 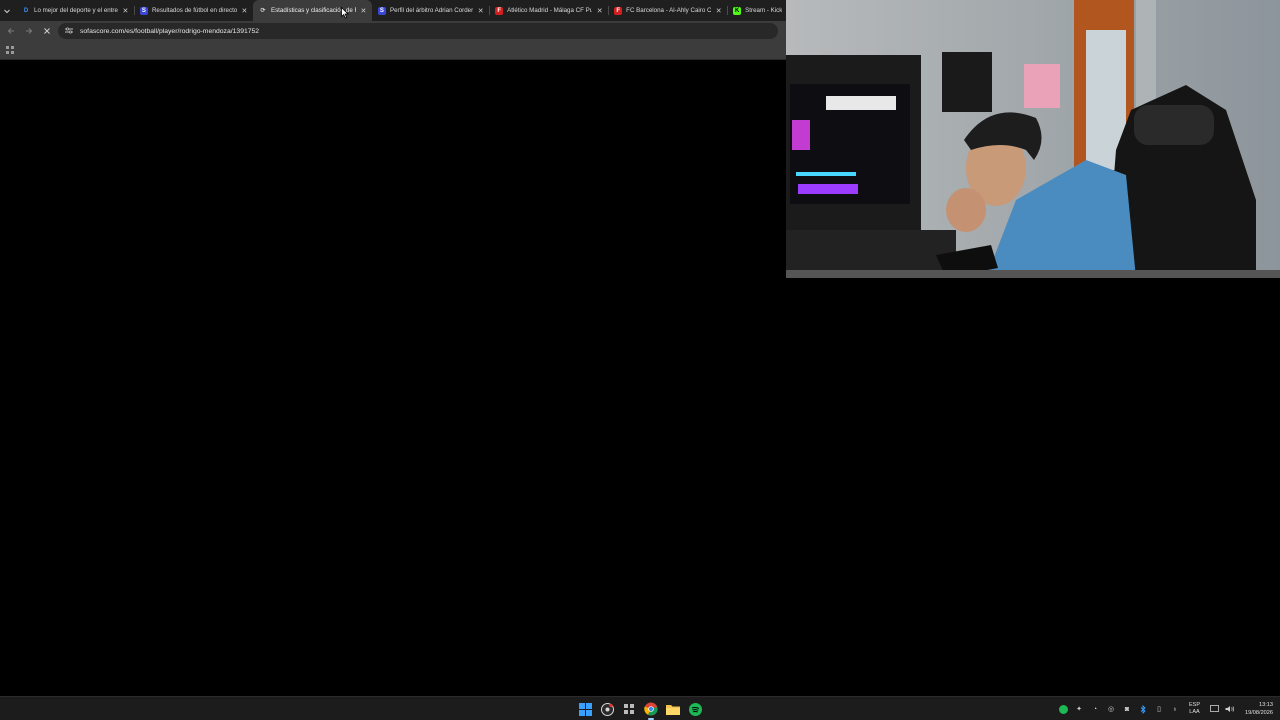 I want to click on system-tray: ✦ ◔ ◎ ◙ ▯ ♁ ESP LAA 13:13 19/08/2026, so click(x=1165, y=709).